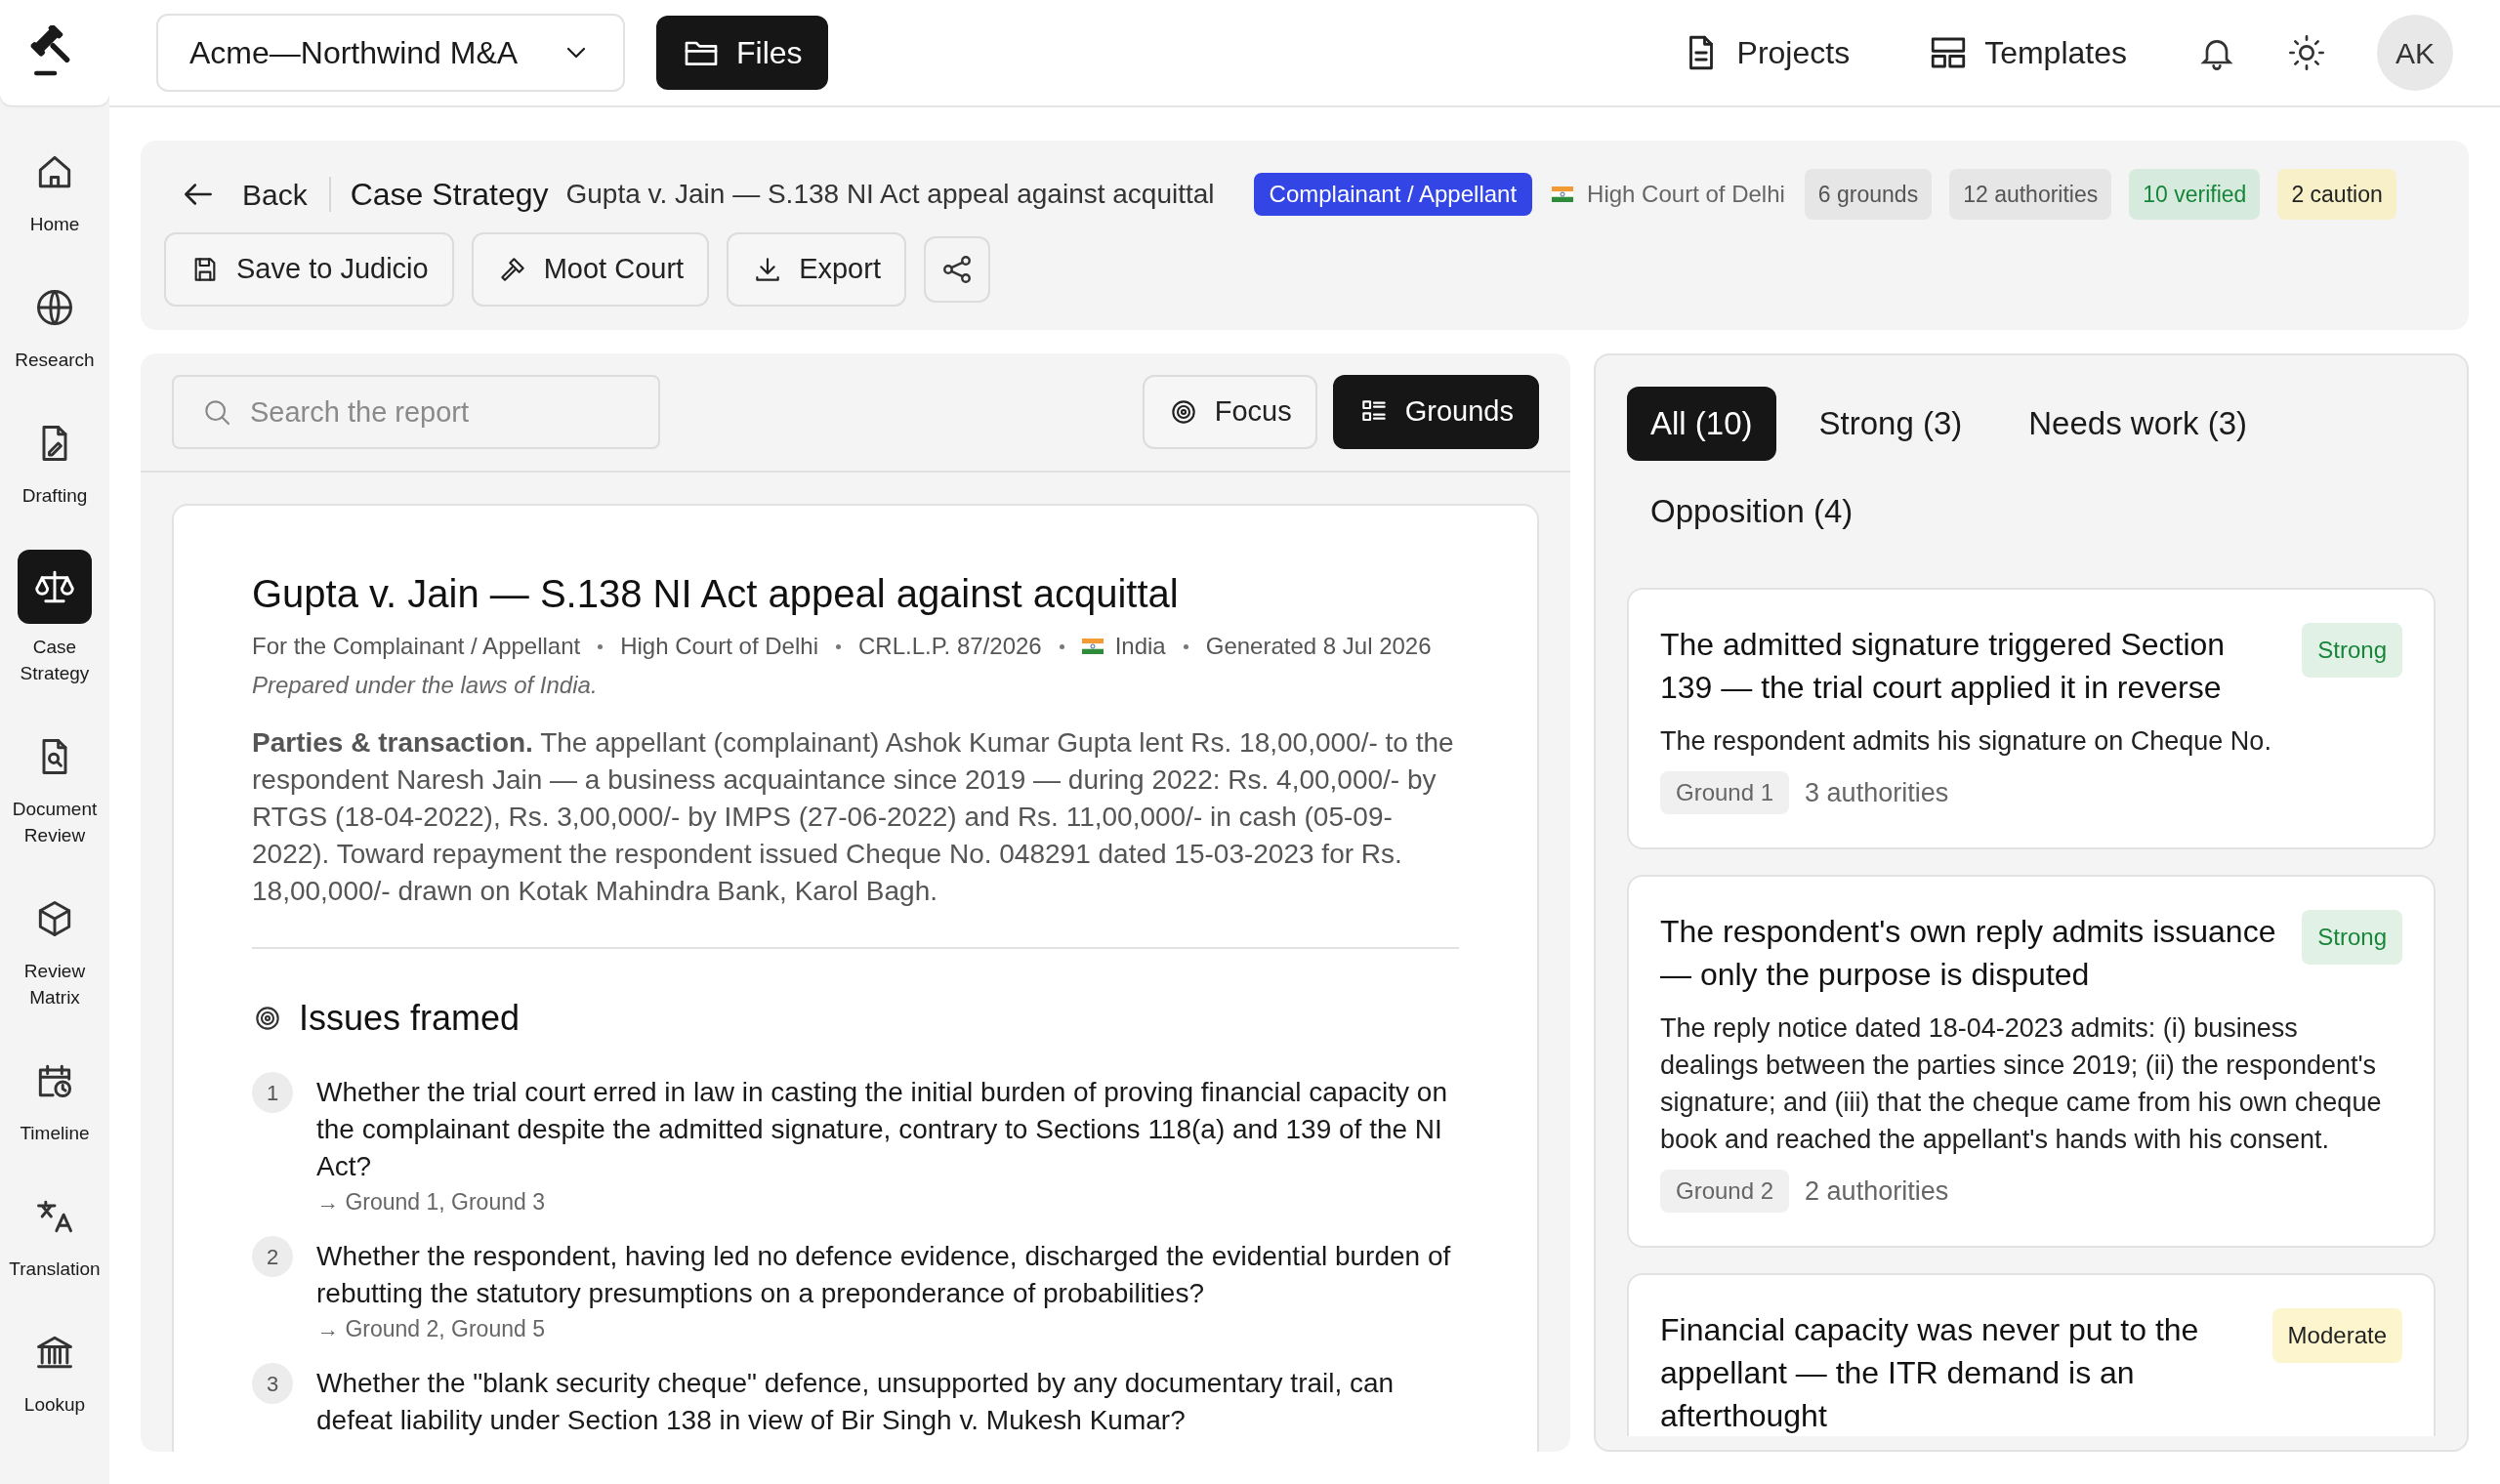  What do you see at coordinates (1765, 53) in the screenshot?
I see `nav-link: Projects` at bounding box center [1765, 53].